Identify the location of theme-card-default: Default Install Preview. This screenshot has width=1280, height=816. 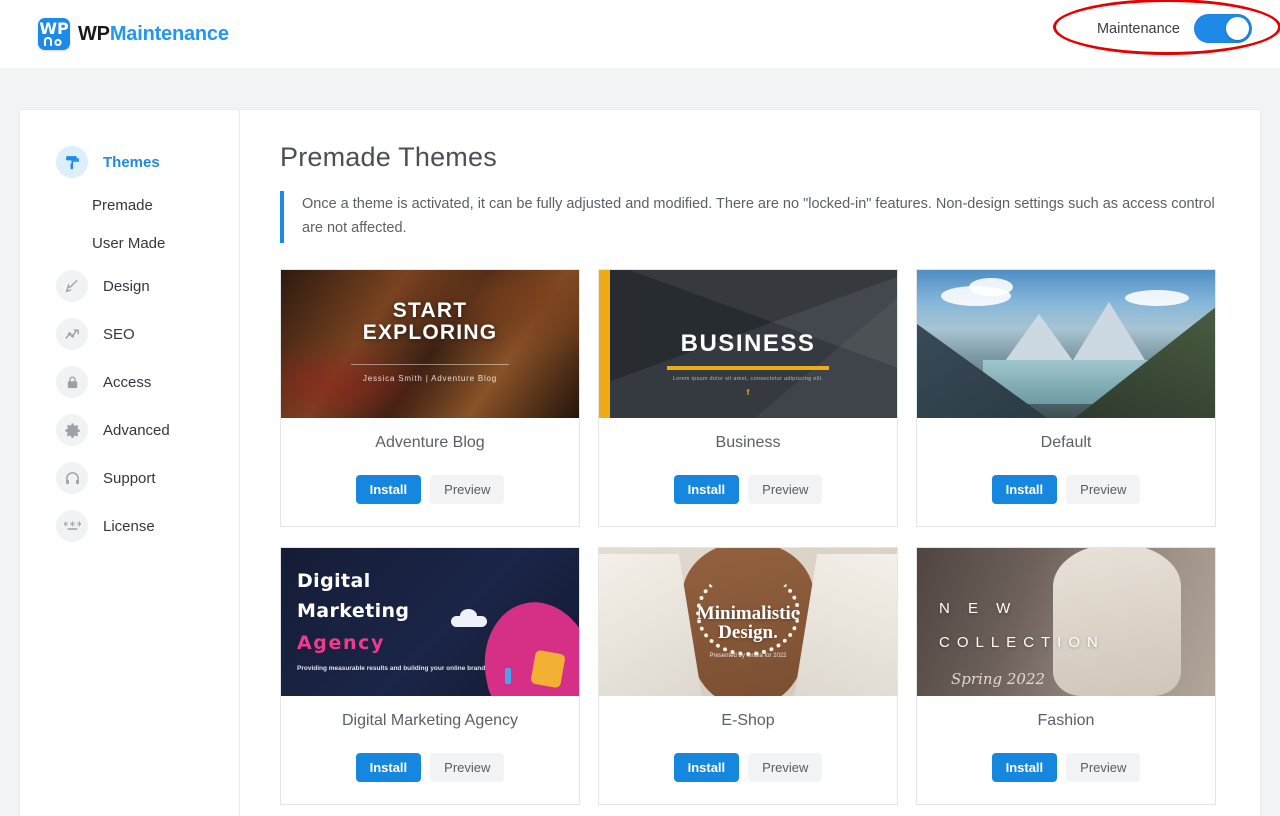
(1066, 397).